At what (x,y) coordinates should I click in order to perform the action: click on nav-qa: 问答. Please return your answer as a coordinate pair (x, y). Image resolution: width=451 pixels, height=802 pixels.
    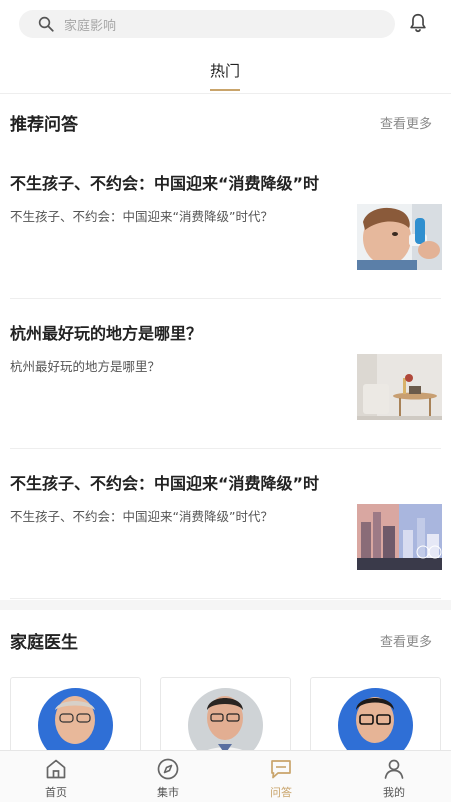
    Looking at the image, I should click on (281, 776).